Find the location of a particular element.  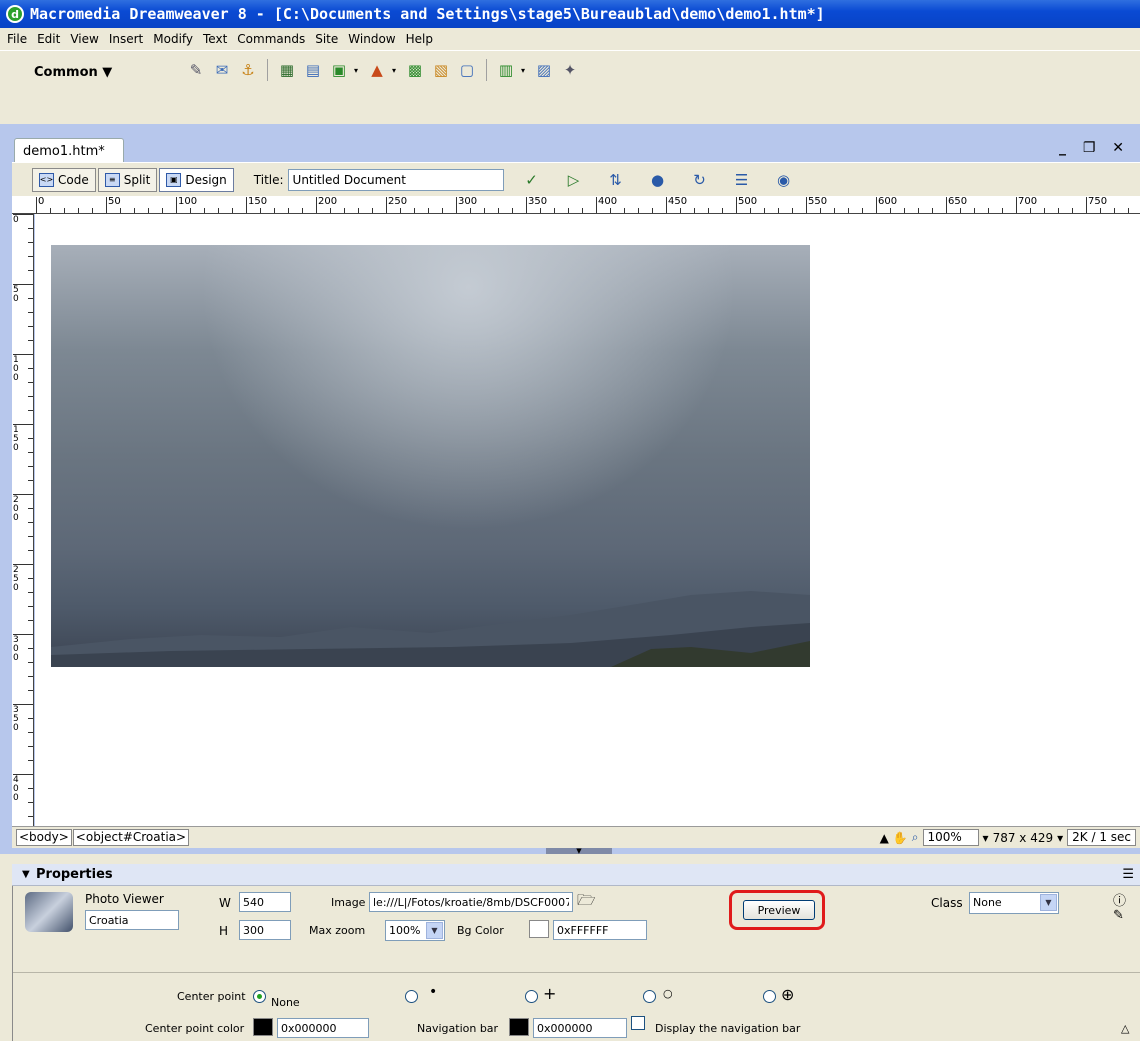

insert-category-dropdown: Common ▼ is located at coordinates (73, 72).